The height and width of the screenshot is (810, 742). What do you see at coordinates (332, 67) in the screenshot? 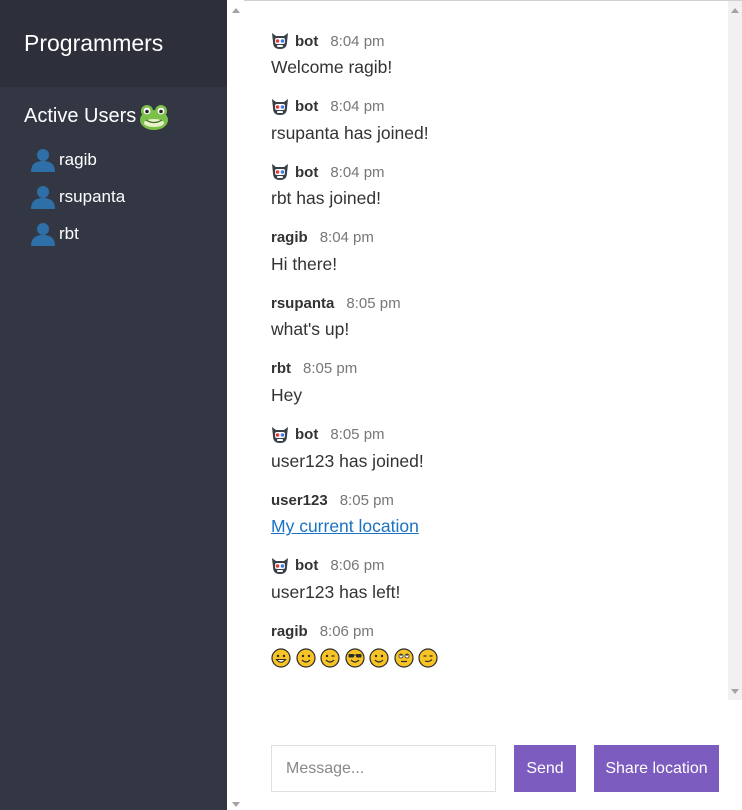
I see `message-text: Welcome ragib!` at bounding box center [332, 67].